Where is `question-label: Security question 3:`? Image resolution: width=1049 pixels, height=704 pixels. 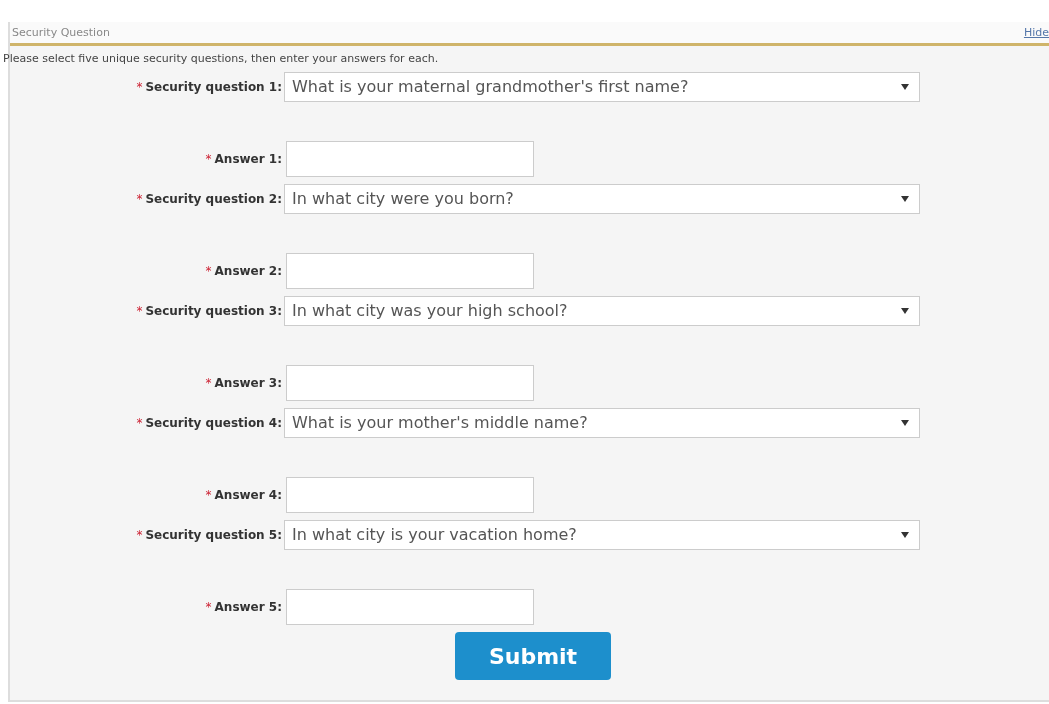 question-label: Security question 3: is located at coordinates (213, 310).